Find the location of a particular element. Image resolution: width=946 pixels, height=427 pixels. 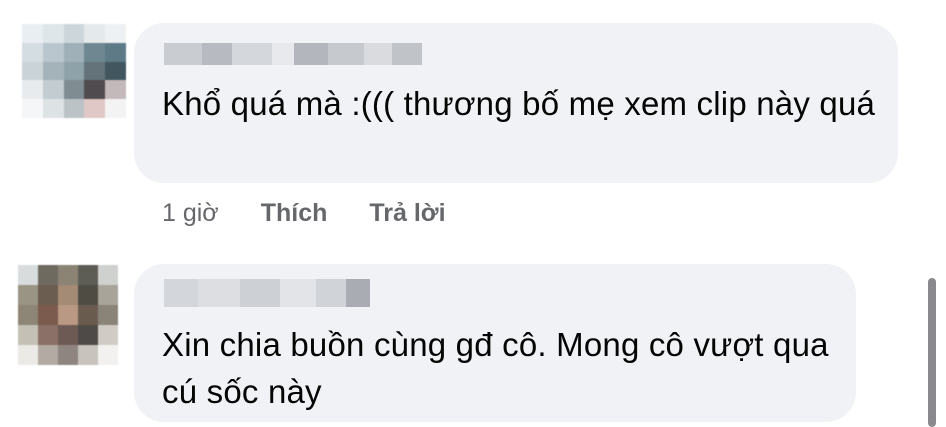

scrollbar is located at coordinates (932, 352).